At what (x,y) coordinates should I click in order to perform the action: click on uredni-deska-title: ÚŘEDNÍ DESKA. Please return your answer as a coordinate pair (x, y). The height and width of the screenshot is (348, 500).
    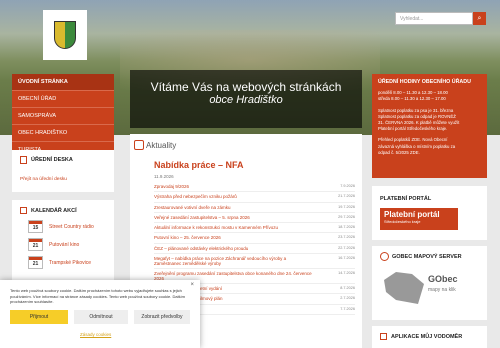
    Looking at the image, I should click on (52, 160).